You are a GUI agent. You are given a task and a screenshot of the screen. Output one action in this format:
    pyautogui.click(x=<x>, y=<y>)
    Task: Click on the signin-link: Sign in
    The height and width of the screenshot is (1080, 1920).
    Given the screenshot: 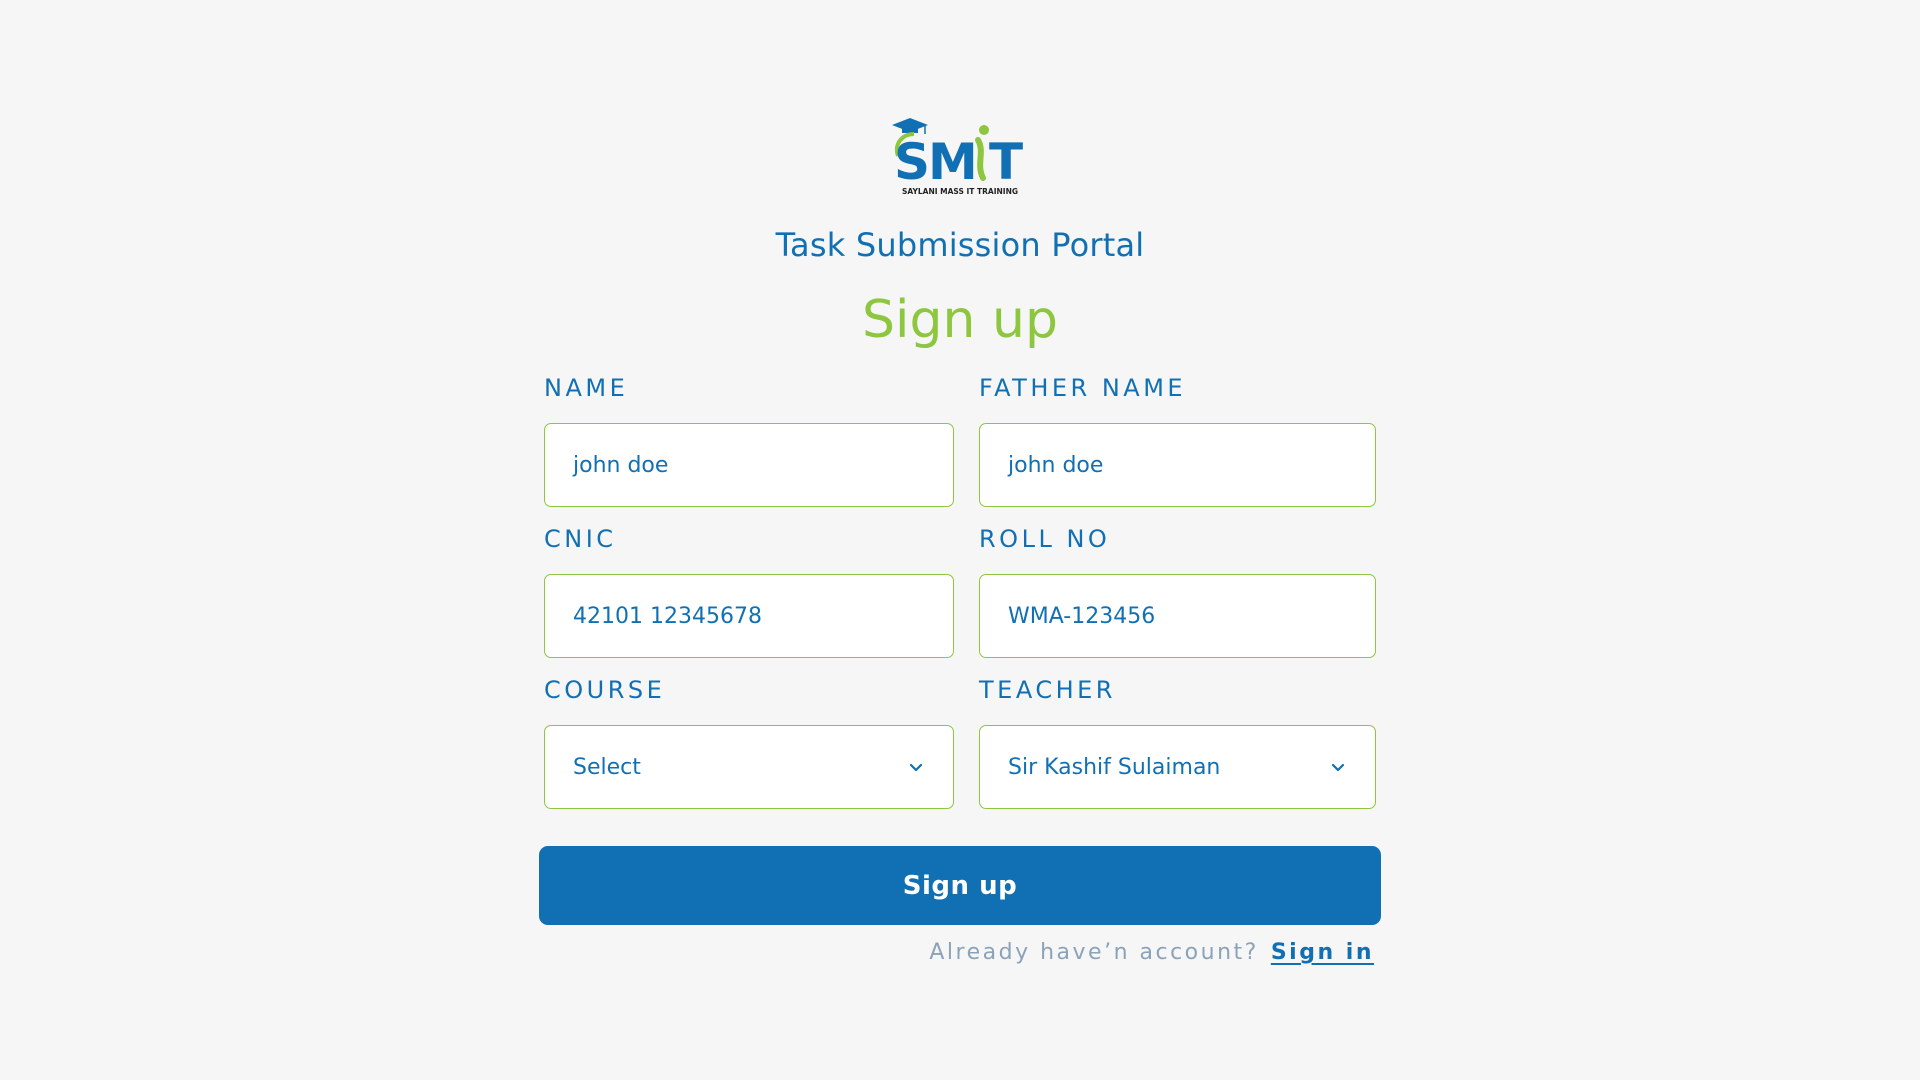 What is the action you would take?
    pyautogui.click(x=1322, y=952)
    